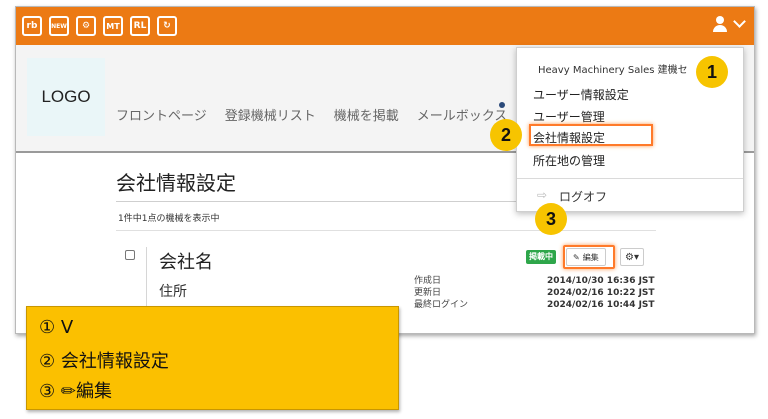  I want to click on last-login-label: 最終ログイン, so click(441, 305).